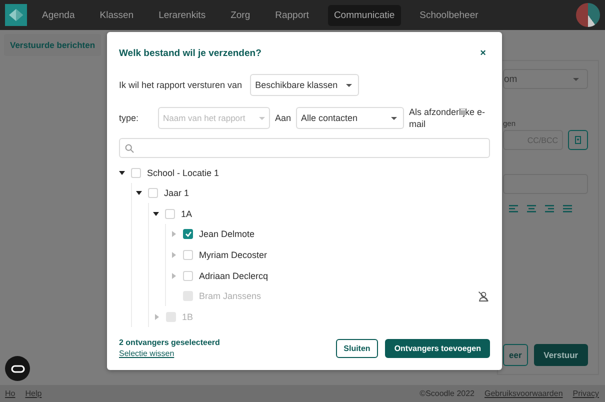 The image size is (605, 402). I want to click on add-recipients-button: Ontvangers toevoegen, so click(437, 348).